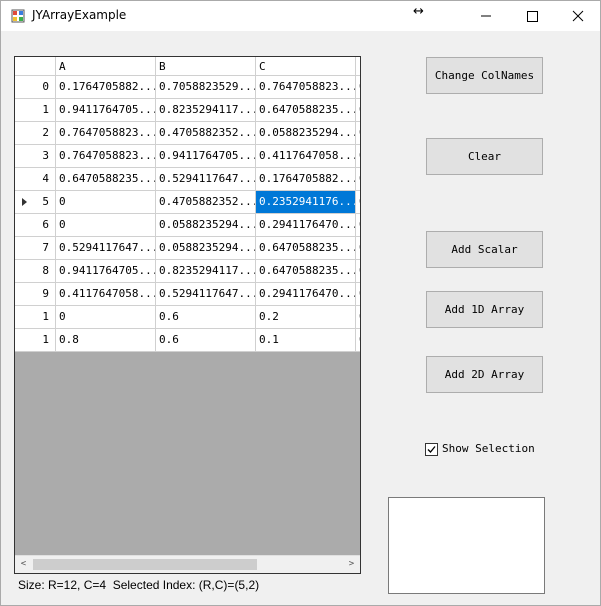  What do you see at coordinates (306, 66) in the screenshot?
I see `column-header-c: C` at bounding box center [306, 66].